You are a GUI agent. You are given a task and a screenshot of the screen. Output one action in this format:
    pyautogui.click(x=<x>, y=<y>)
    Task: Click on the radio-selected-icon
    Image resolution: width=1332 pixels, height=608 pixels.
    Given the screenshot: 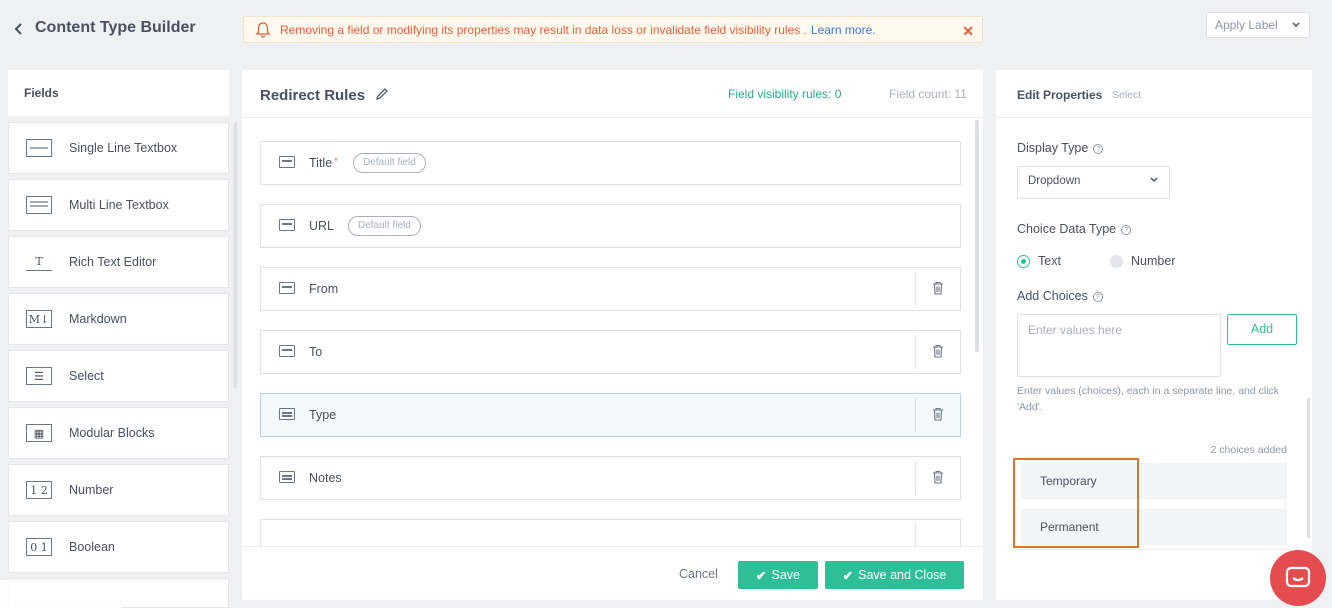 What is the action you would take?
    pyautogui.click(x=1023, y=261)
    